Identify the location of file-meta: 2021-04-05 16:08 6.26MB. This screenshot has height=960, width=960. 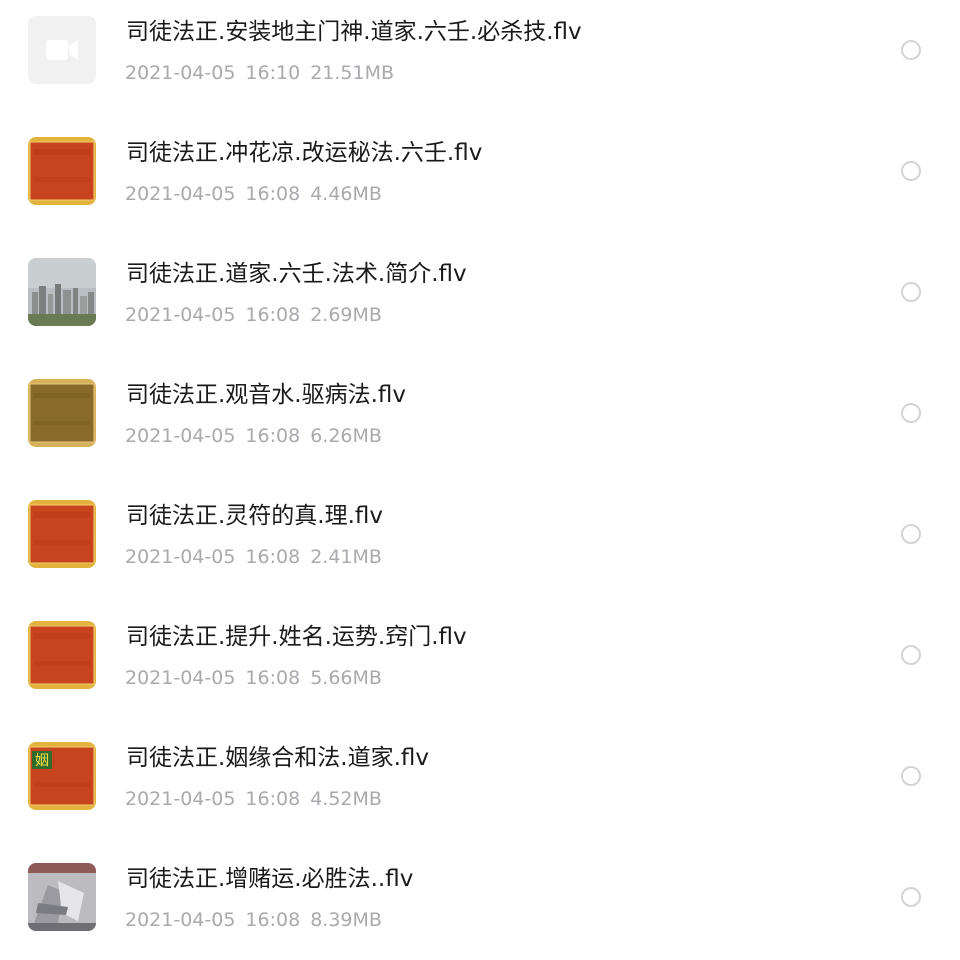
(253, 436).